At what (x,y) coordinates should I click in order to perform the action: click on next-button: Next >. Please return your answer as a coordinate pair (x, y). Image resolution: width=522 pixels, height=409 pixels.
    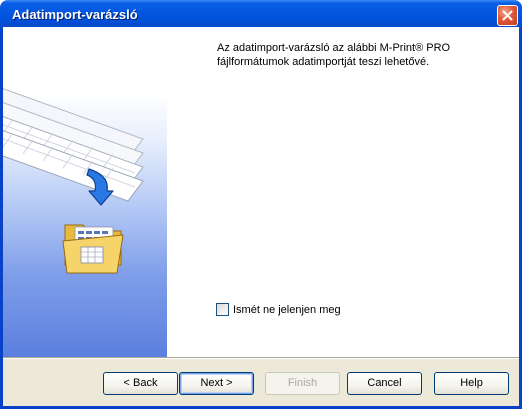
    Looking at the image, I should click on (216, 383).